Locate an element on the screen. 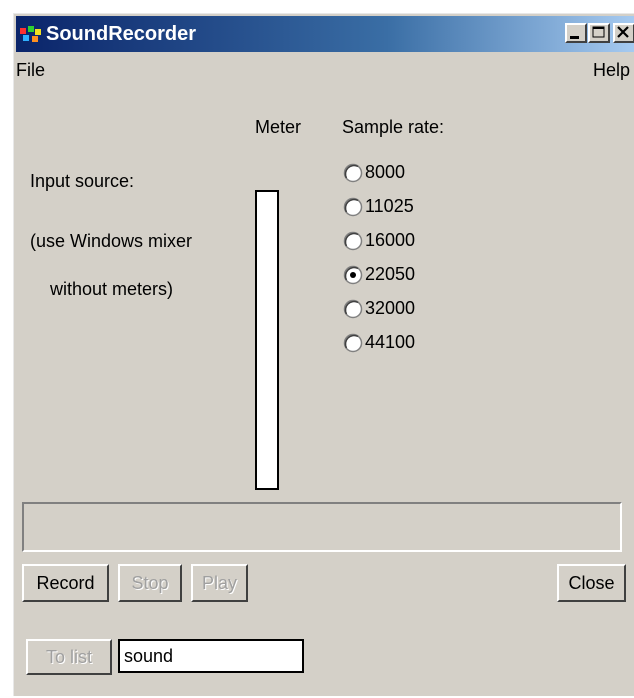  window-title: SoundRecorder is located at coordinates (121, 34).